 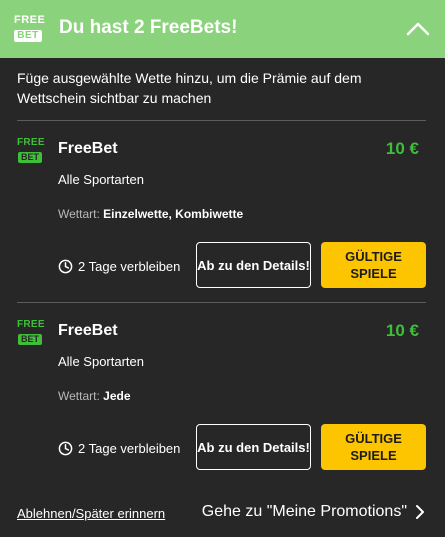 What do you see at coordinates (91, 513) in the screenshot?
I see `decline-remind-later-link: Ablehnen/Später erinnern` at bounding box center [91, 513].